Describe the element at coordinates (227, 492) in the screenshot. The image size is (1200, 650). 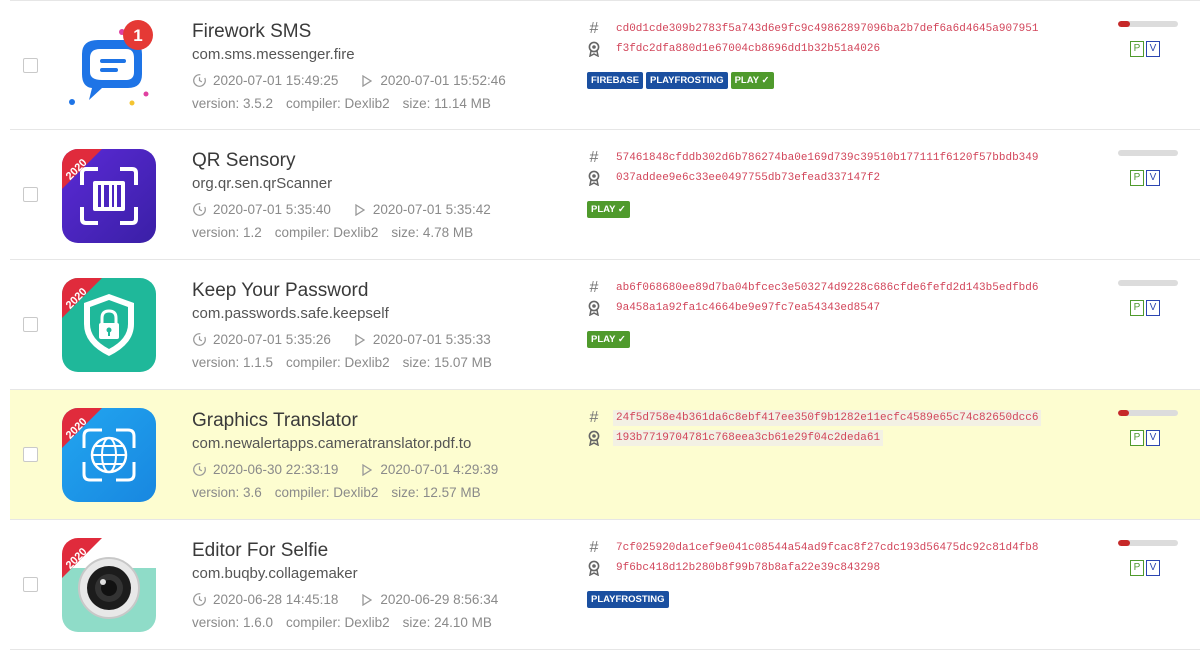
I see `version: version: 3.6` at that location.